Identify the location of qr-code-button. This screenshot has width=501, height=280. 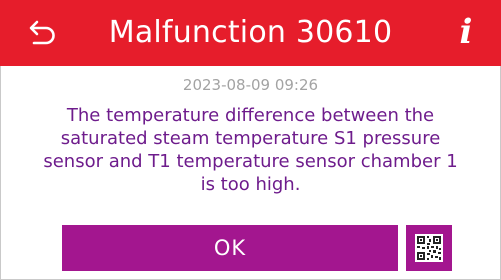
(429, 248).